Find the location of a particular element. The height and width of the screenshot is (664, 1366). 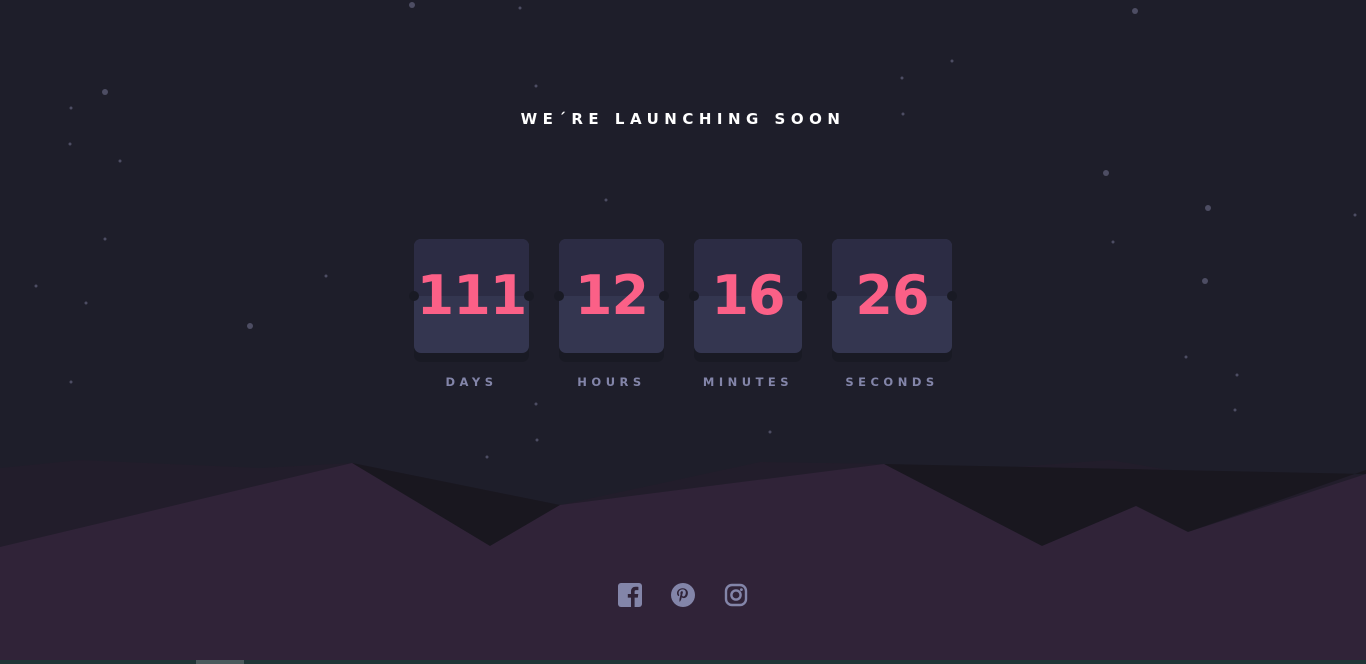

days-card: 111 is located at coordinates (471, 296).